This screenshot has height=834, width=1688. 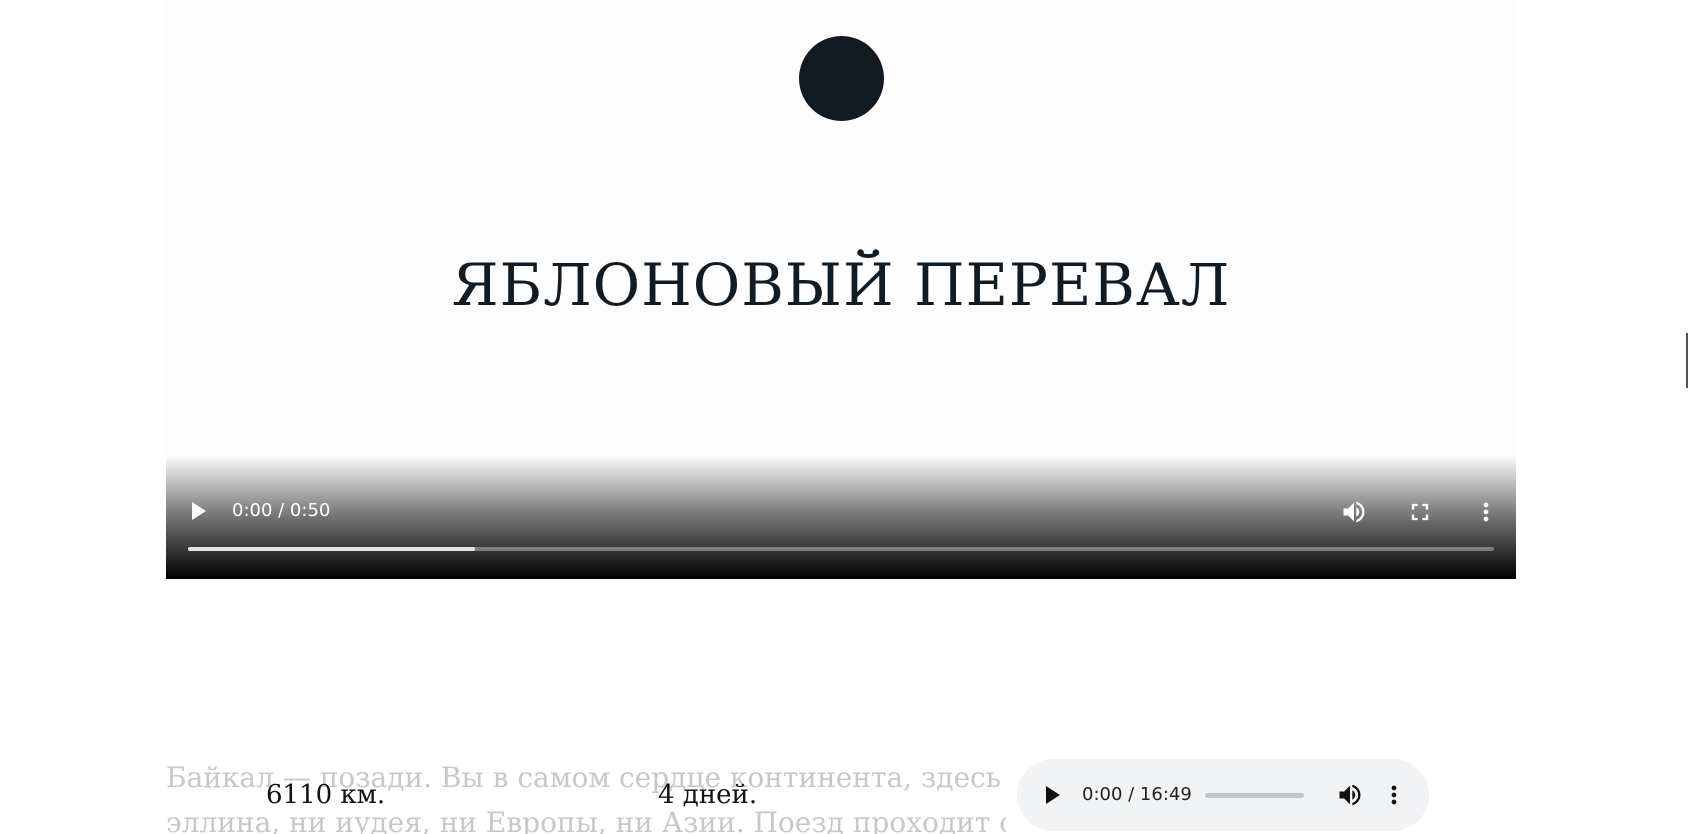 I want to click on duration-stat: 4 дней., so click(x=708, y=795).